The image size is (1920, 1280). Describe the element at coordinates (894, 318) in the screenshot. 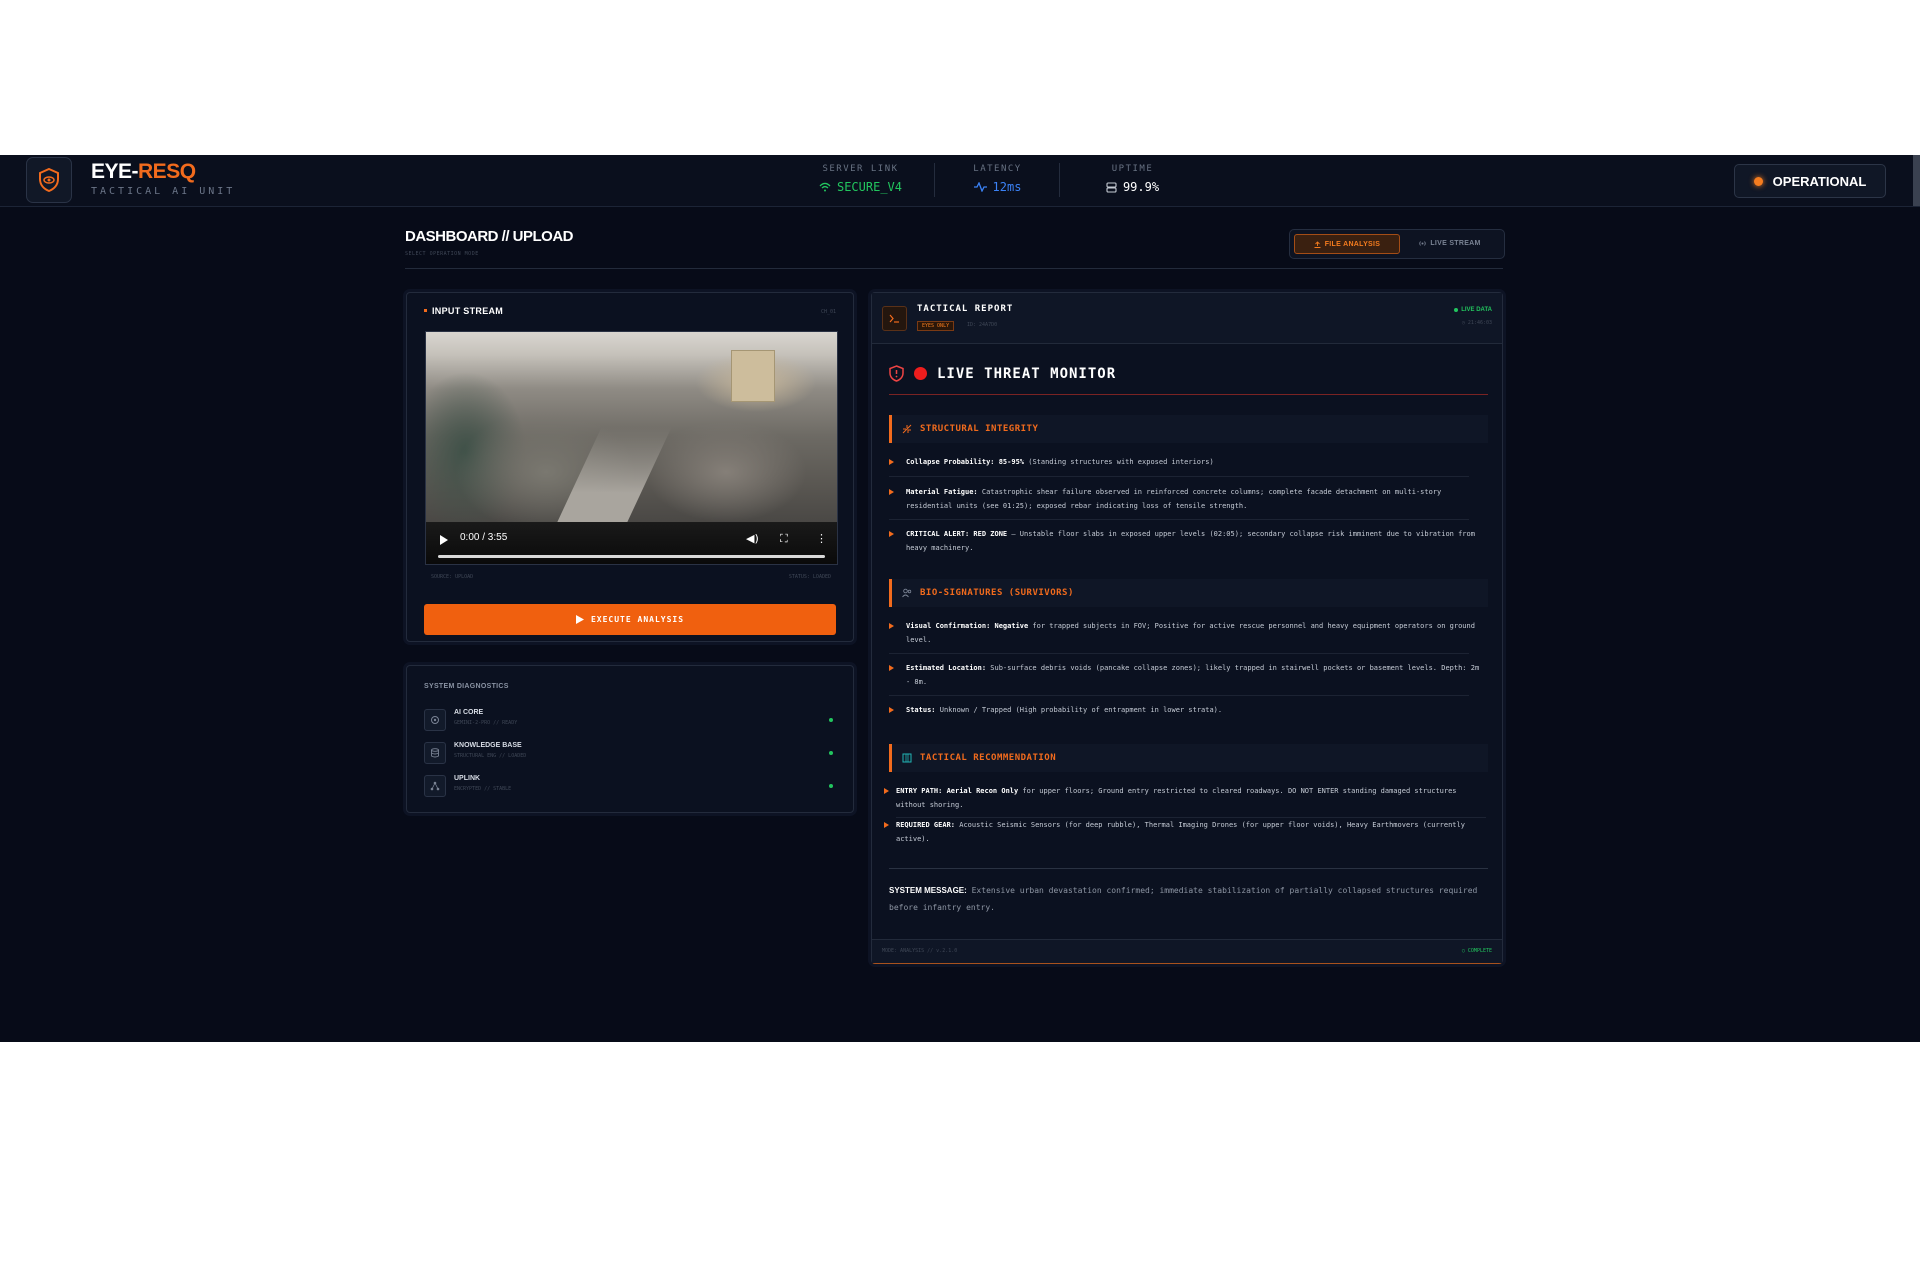

I see `terminal-icon` at that location.